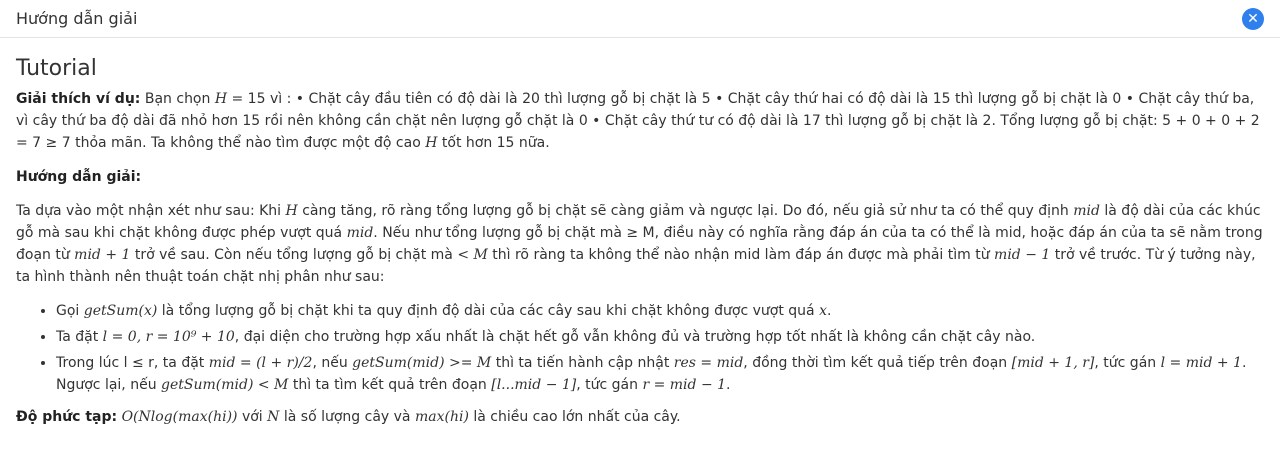 The image size is (1280, 449). I want to click on complexity-text: là chiều cao lớn nhất của cây., so click(577, 417).